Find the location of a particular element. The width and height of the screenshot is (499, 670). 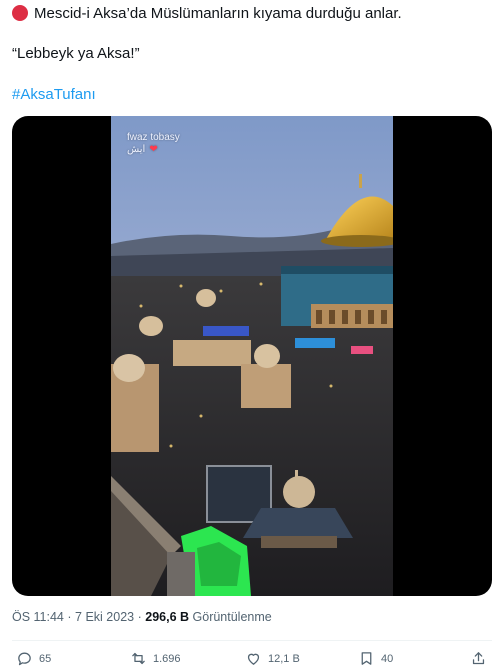

repost-count: 1.696 is located at coordinates (167, 658).